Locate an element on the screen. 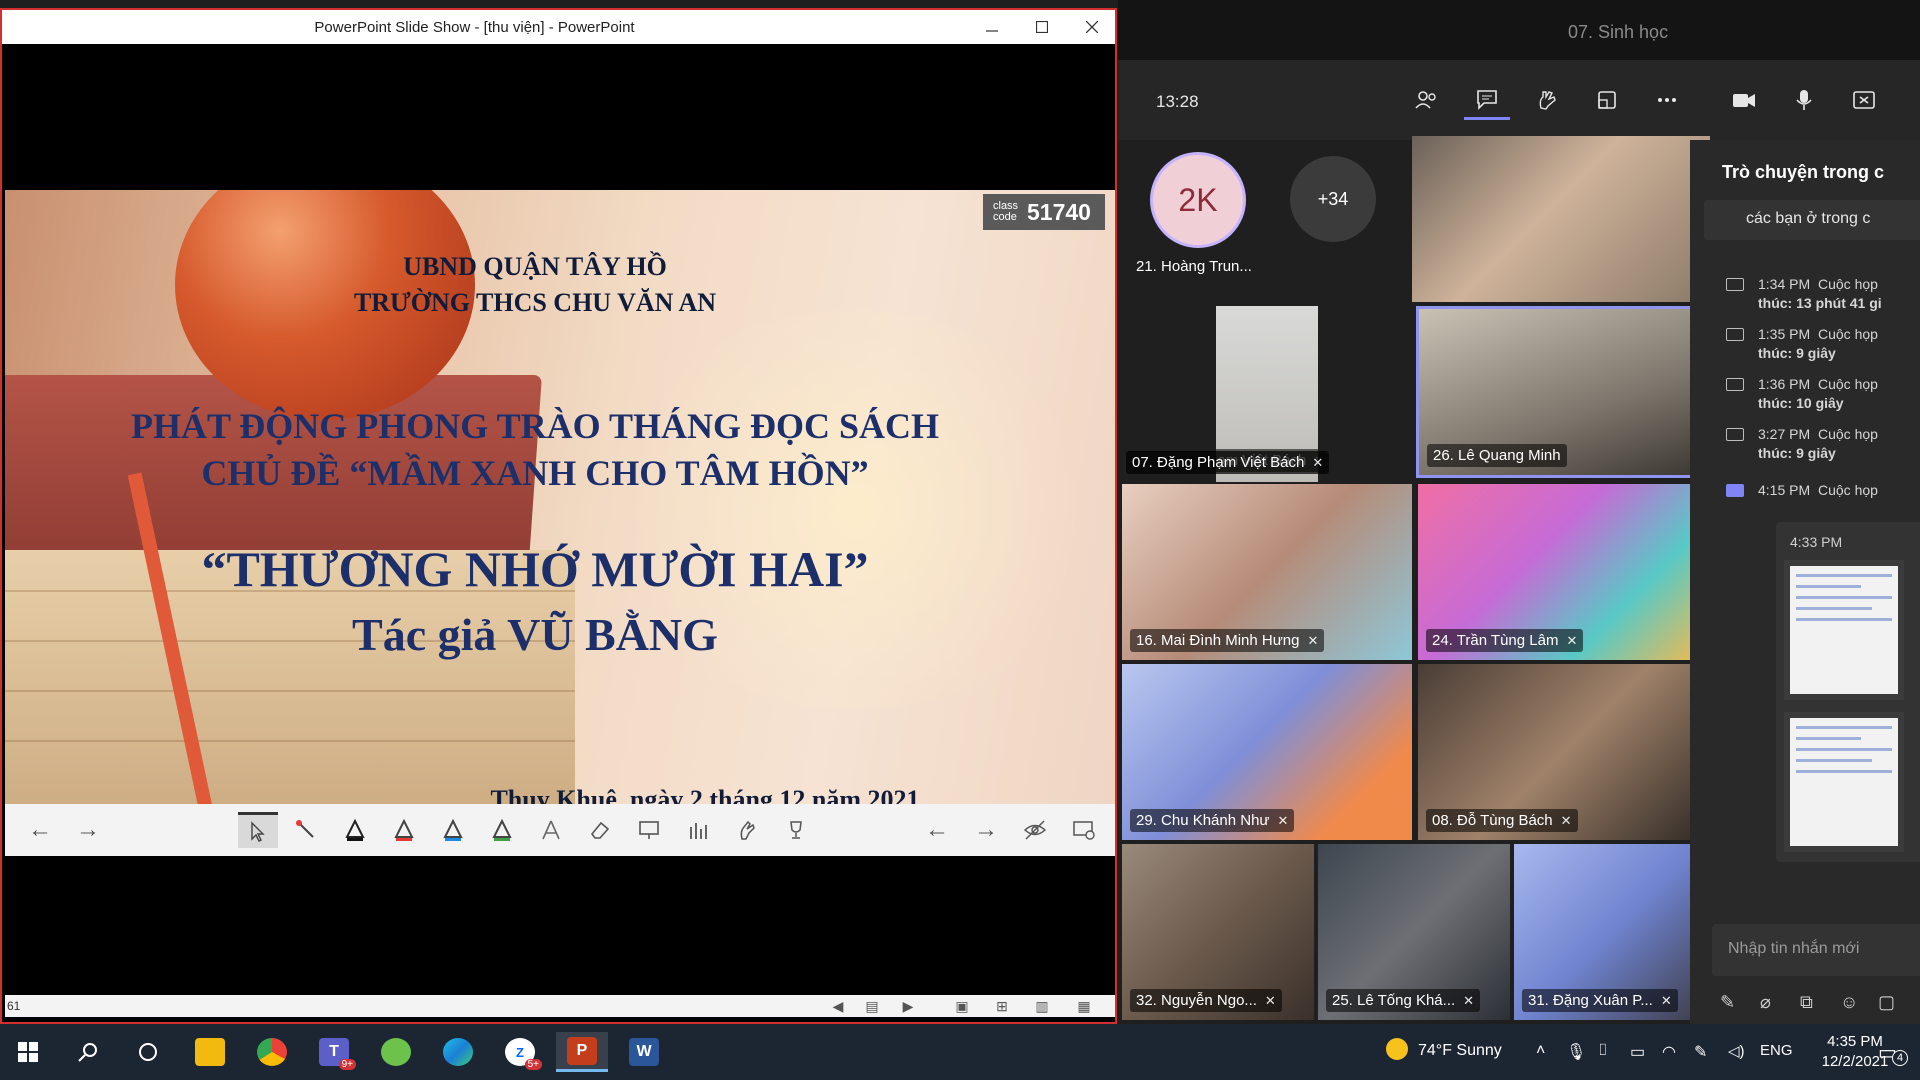 This screenshot has width=1920, height=1080. next-slide-button: → is located at coordinates (88, 830).